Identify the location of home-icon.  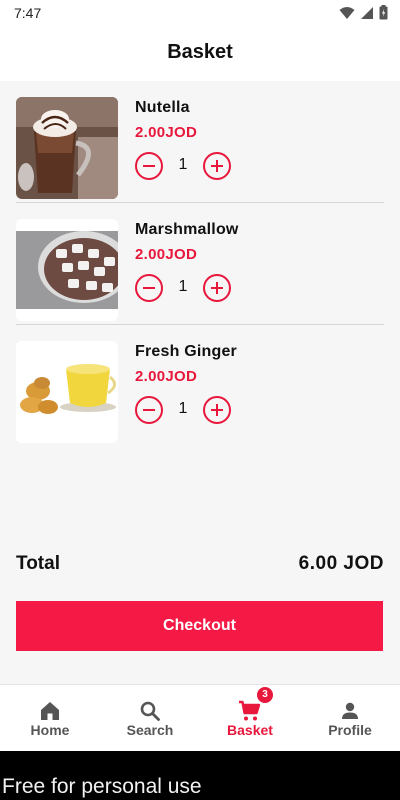
(50, 711).